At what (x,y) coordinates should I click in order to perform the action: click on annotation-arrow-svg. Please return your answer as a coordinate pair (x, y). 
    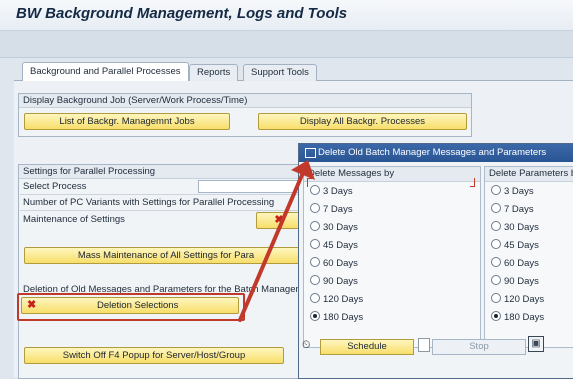
    Looking at the image, I should click on (276, 241).